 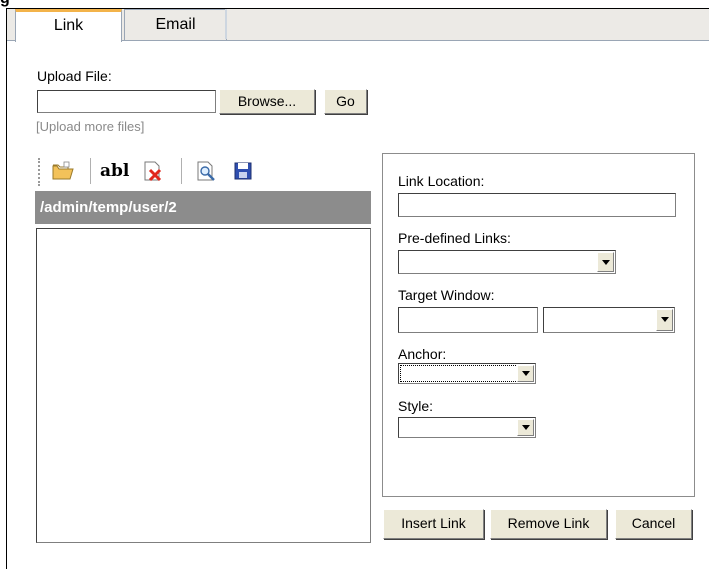 What do you see at coordinates (5, 3) in the screenshot?
I see `cut-off-title-glyph: g` at bounding box center [5, 3].